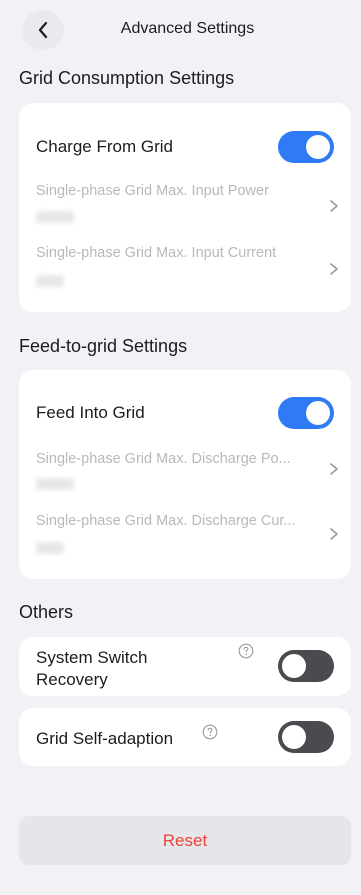 The height and width of the screenshot is (895, 361). I want to click on max-input-power-label: Single-phase Grid Max. Input Power, so click(152, 191).